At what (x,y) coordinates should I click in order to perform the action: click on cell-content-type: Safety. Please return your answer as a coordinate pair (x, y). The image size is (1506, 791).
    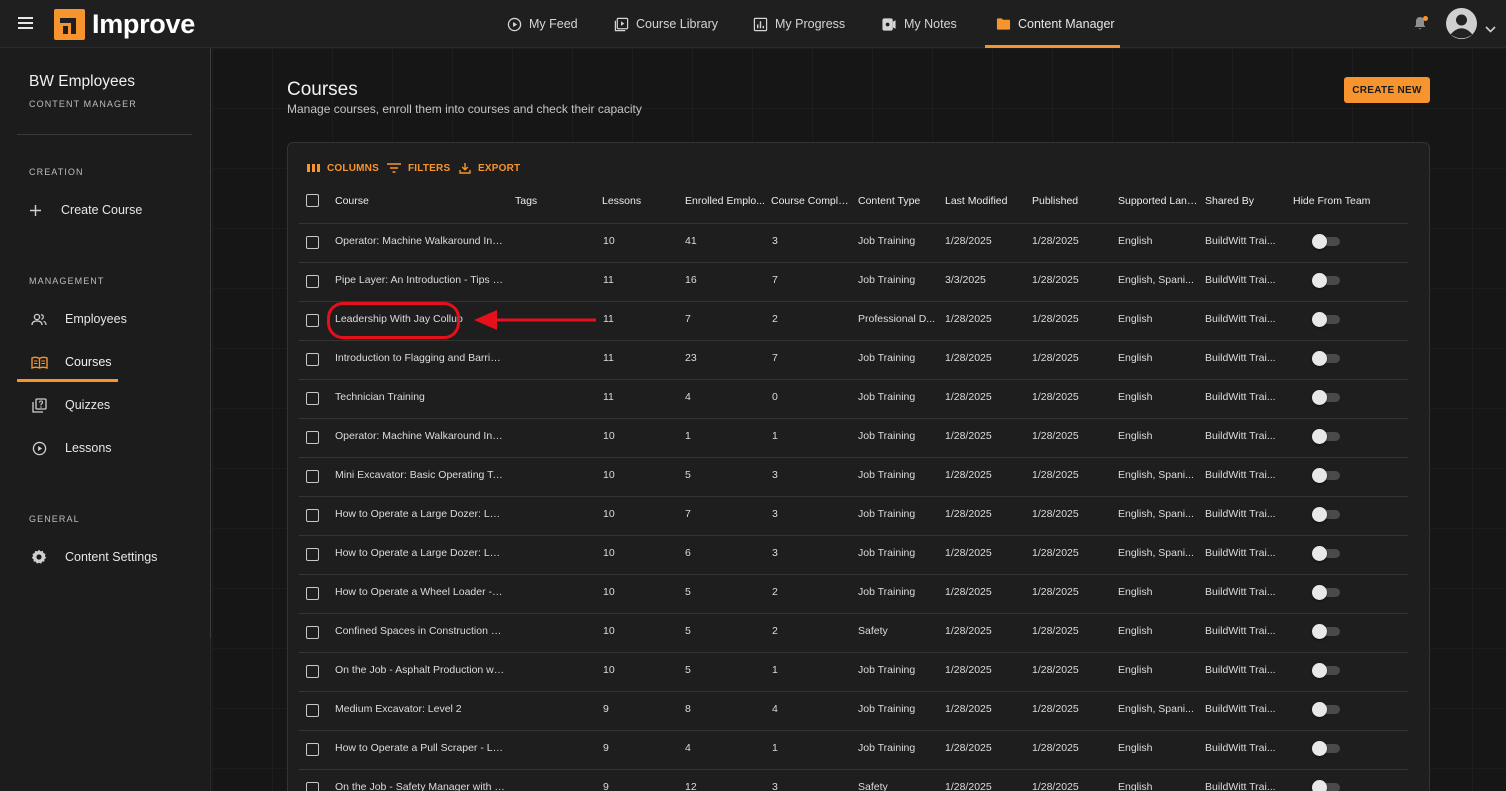
    Looking at the image, I should click on (873, 631).